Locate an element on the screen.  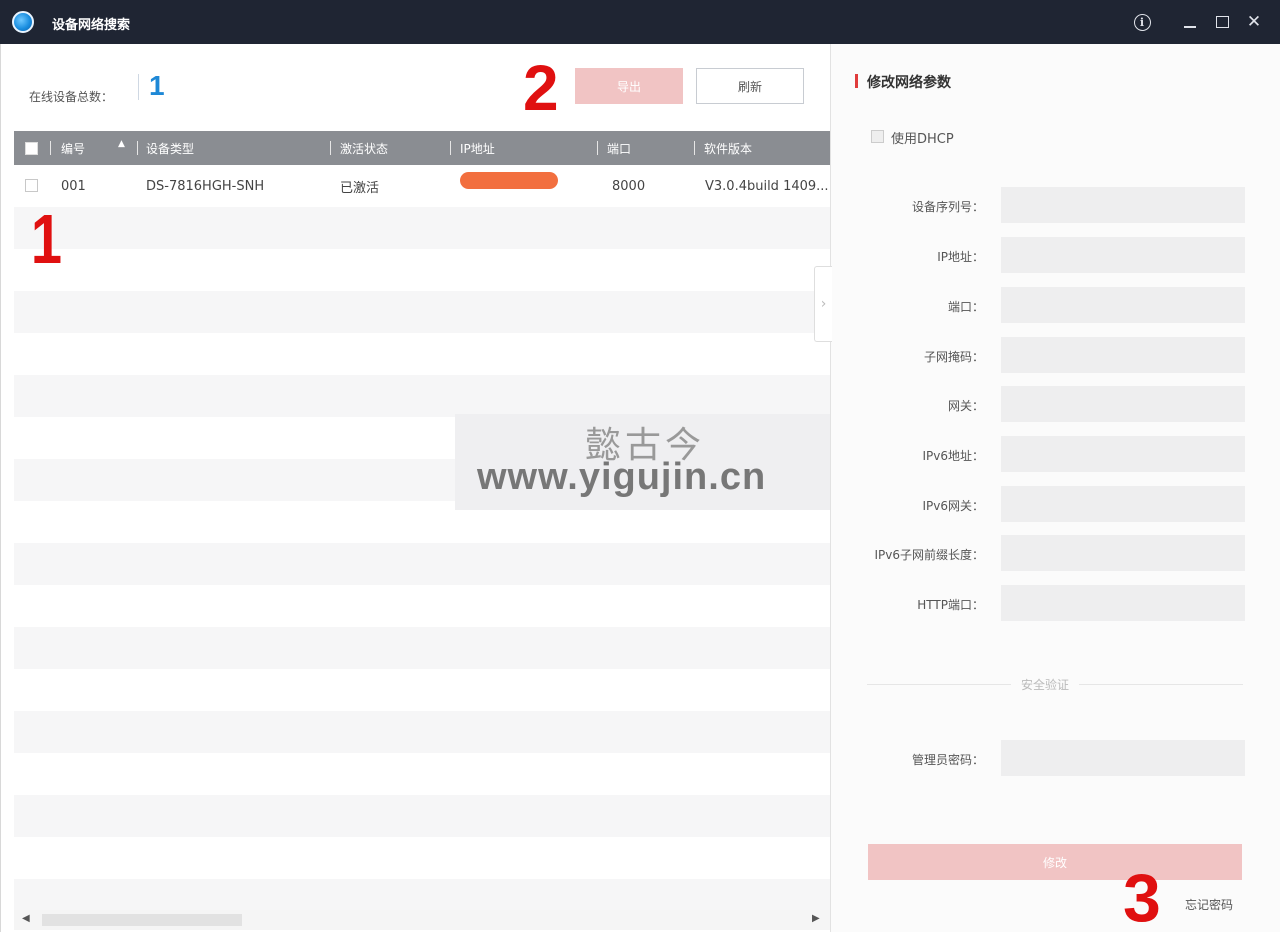
column-header-ip: IP地址 is located at coordinates (477, 148).